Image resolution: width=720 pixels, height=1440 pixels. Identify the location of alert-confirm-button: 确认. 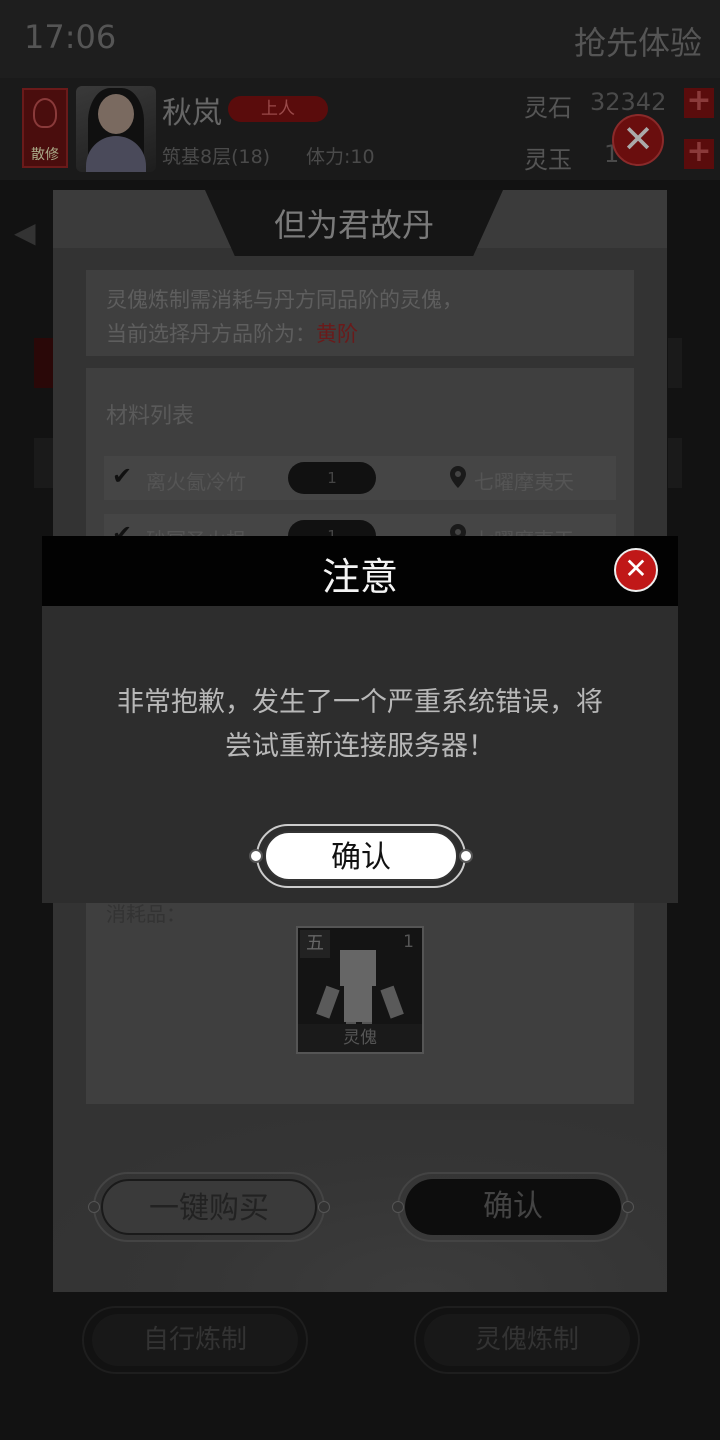
(361, 856).